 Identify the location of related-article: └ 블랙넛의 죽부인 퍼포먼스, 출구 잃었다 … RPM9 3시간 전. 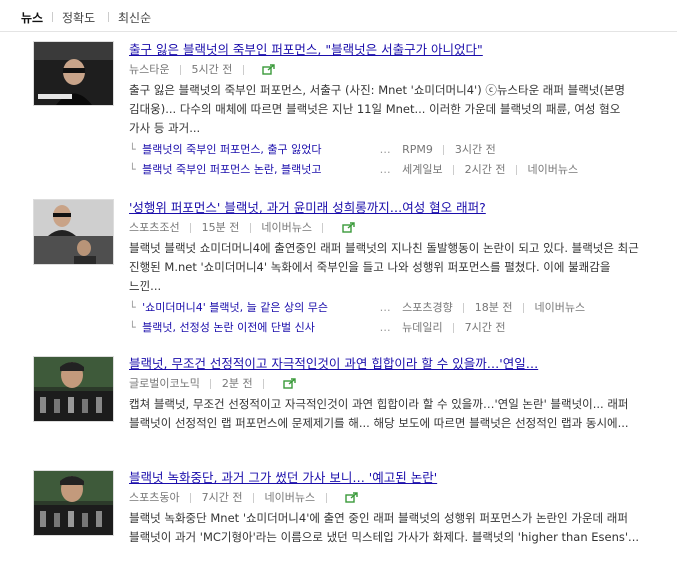
(386, 150).